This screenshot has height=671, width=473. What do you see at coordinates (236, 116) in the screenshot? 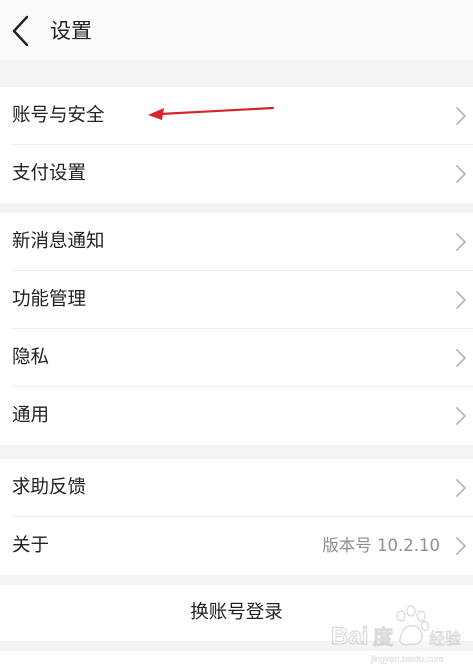
I see `settings-item-account-security: 账号与安全` at bounding box center [236, 116].